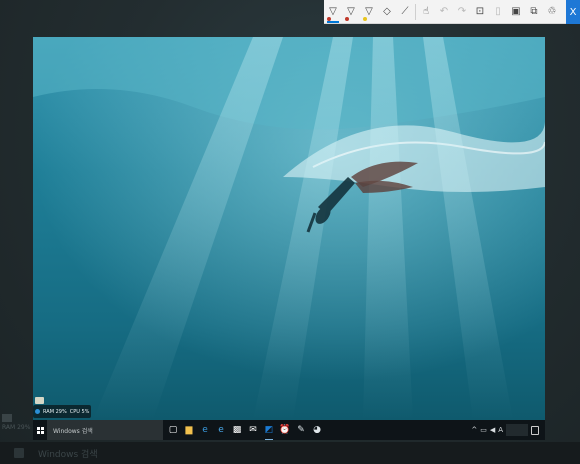  I want to click on taskbar-app-list: ▢ ▆ e e ▩ ✉ ◩ ⏰ ✎ ◕, so click(245, 430).